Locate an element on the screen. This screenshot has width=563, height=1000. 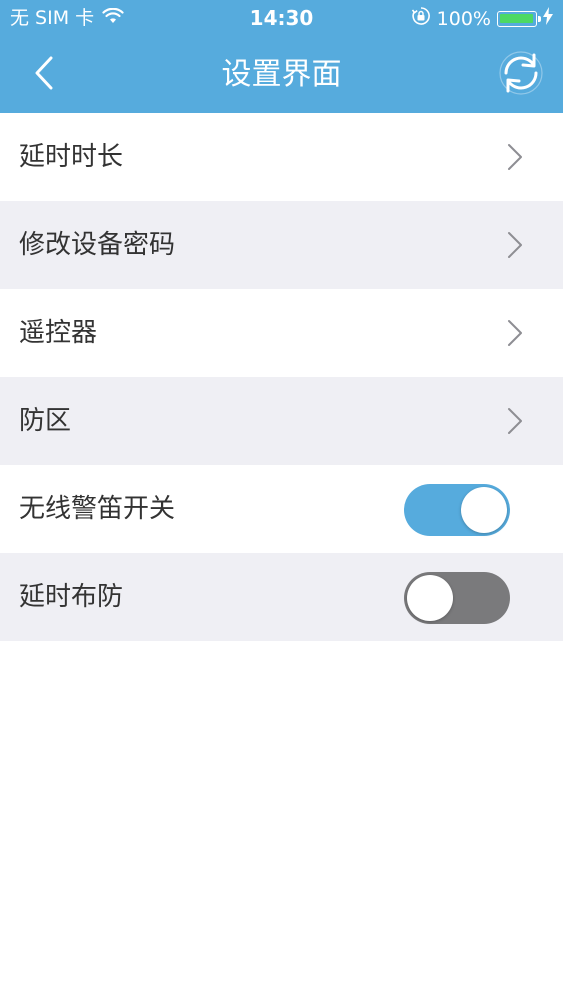
status-bar: 无 SIM 卡 14:30 100% is located at coordinates (281, 18).